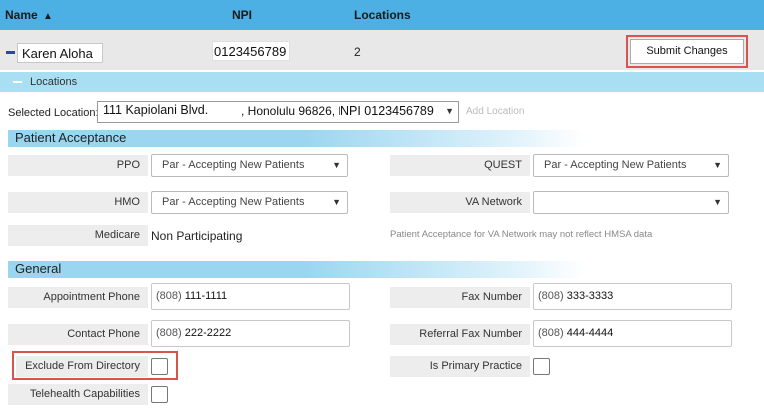  Describe the element at coordinates (242, 15) in the screenshot. I see `column-header-npi: NPI` at that location.